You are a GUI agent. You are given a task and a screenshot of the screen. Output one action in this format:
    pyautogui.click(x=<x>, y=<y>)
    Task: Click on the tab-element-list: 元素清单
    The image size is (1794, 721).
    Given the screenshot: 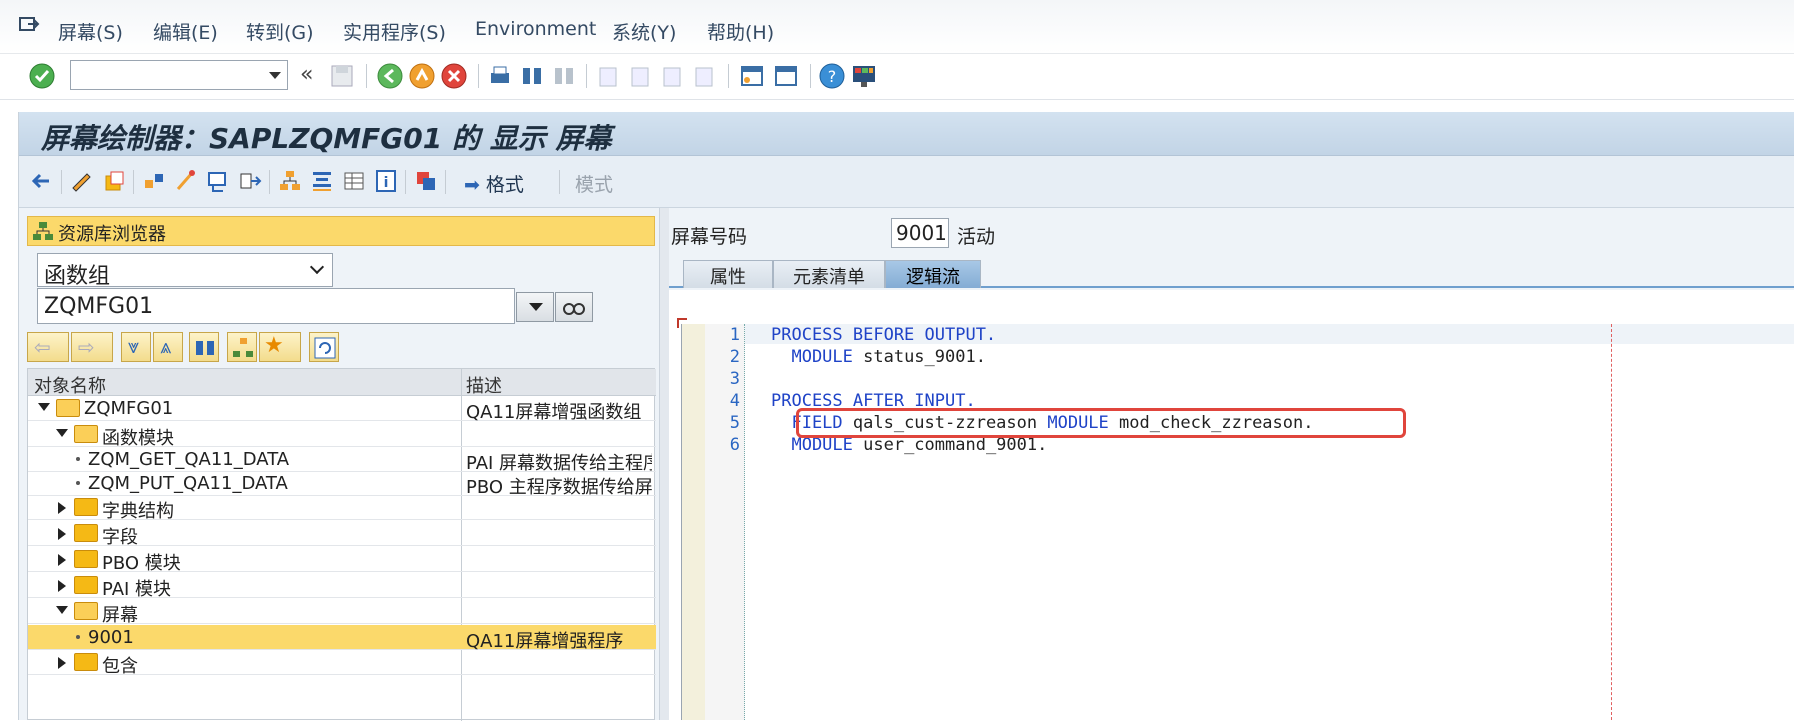 What is the action you would take?
    pyautogui.click(x=829, y=274)
    